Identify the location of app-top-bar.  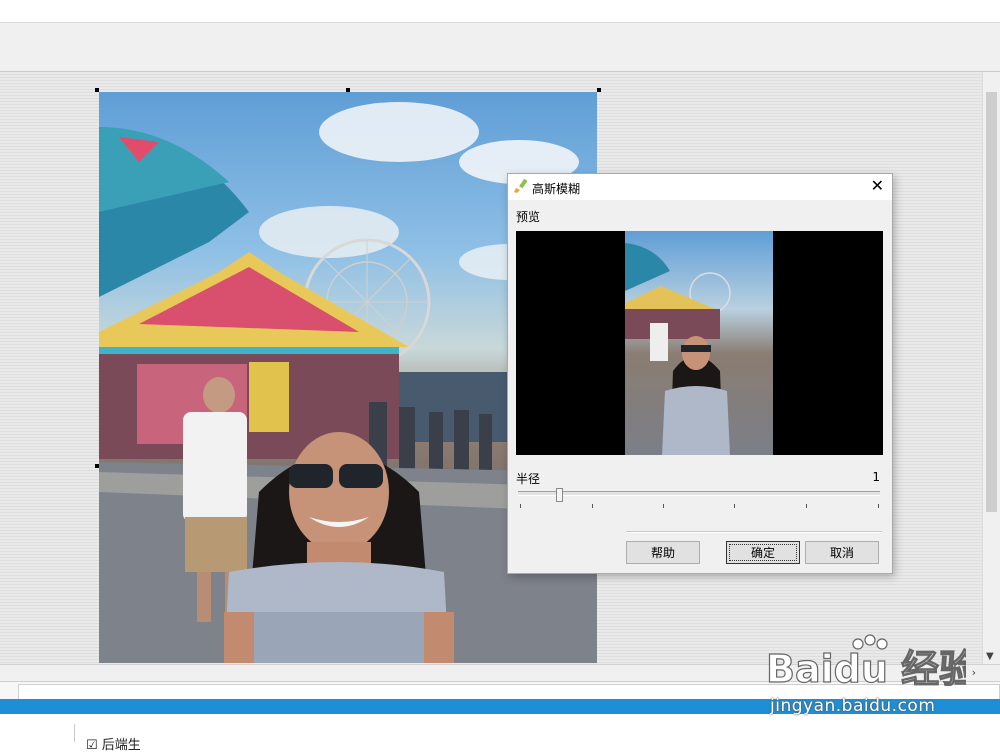
(500, 11).